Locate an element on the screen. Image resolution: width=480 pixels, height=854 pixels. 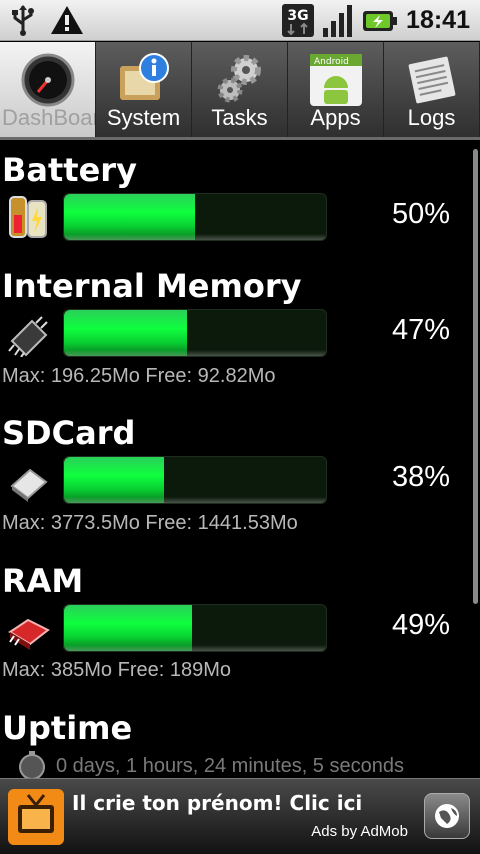
3g-icon: 3G is located at coordinates (298, 20).